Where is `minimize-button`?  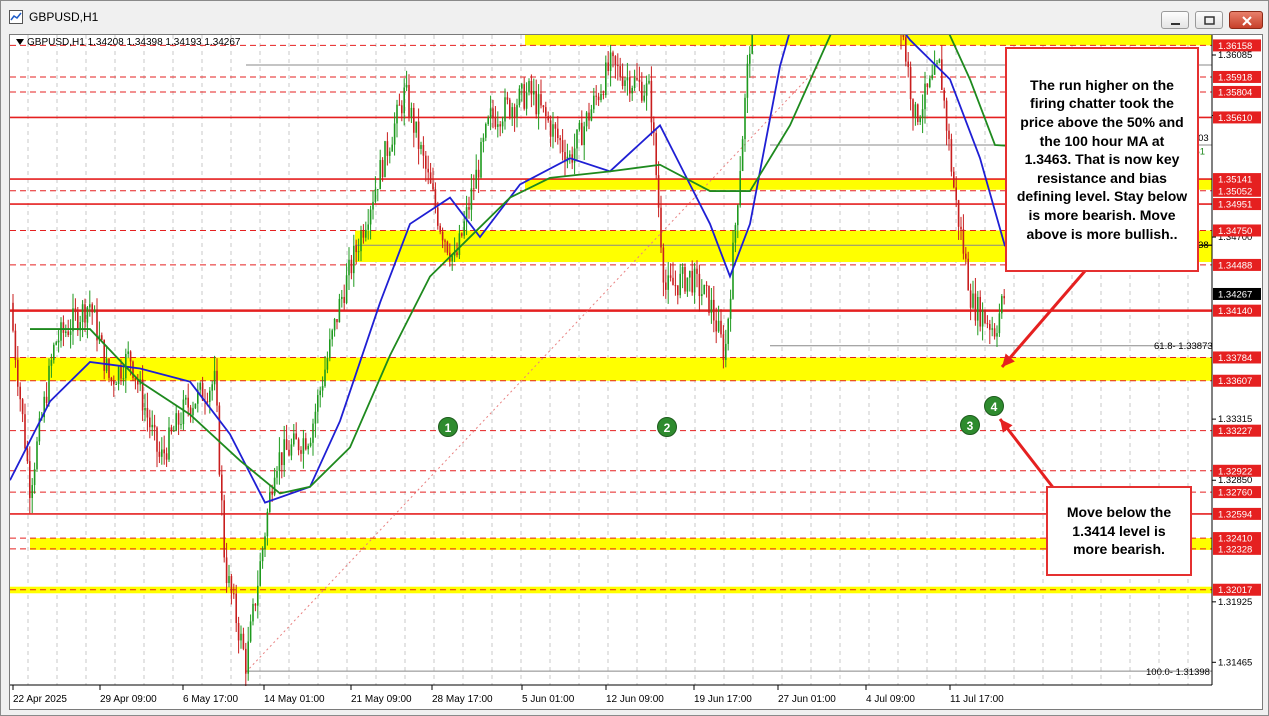
minimize-button is located at coordinates (1175, 20).